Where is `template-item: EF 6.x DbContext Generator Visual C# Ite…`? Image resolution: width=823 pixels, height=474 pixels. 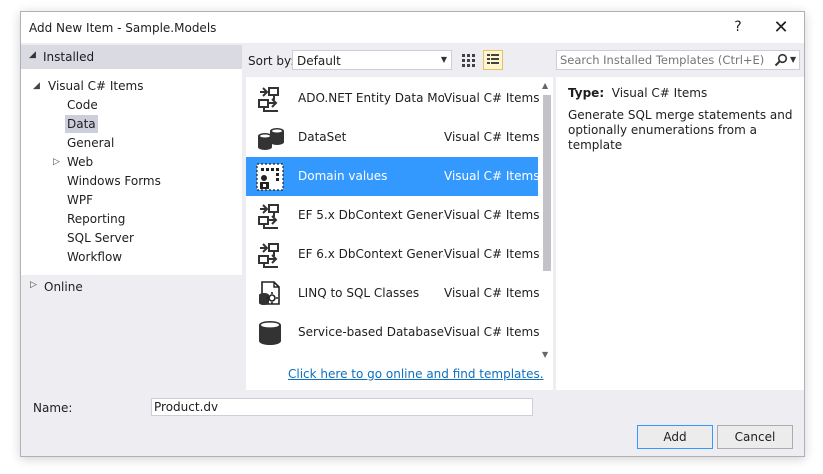 template-item: EF 6.x DbContext Generator Visual C# Ite… is located at coordinates (393, 254).